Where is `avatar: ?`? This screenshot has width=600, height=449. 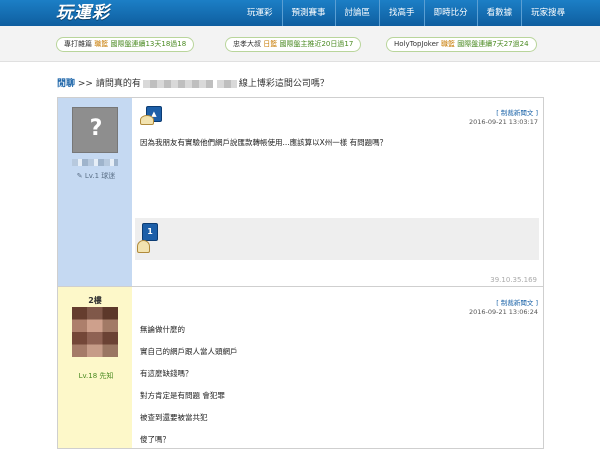
avatar: ? is located at coordinates (95, 130).